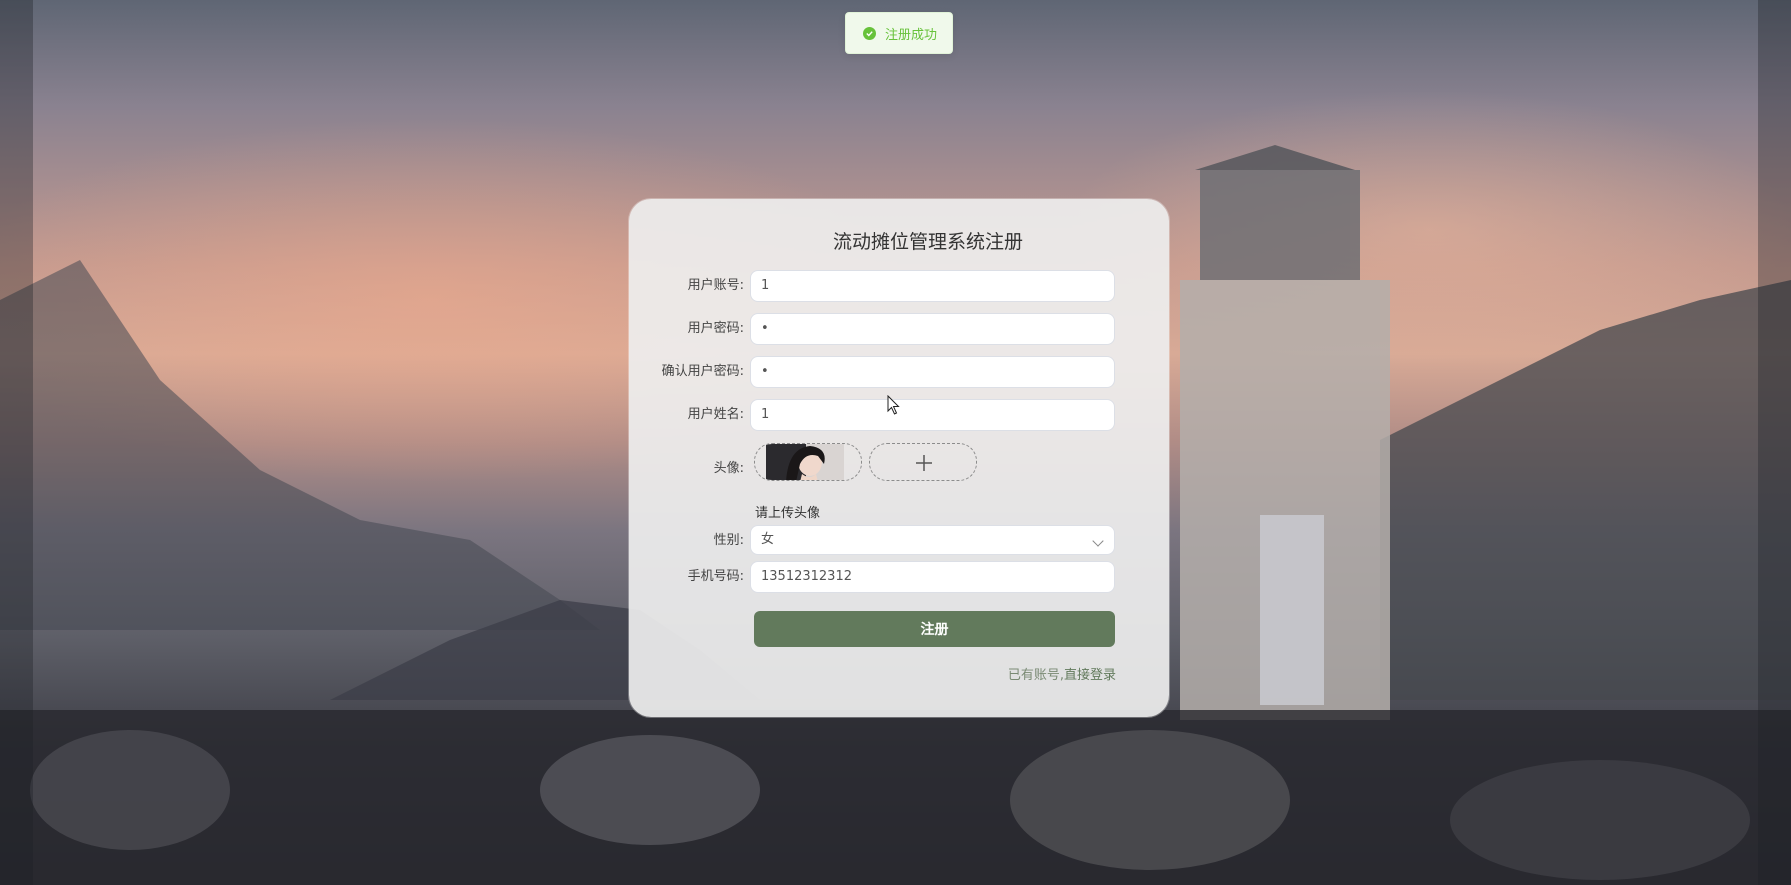 This screenshot has height=885, width=1791. Describe the element at coordinates (932, 286) in the screenshot. I see `username-input: 1` at that location.